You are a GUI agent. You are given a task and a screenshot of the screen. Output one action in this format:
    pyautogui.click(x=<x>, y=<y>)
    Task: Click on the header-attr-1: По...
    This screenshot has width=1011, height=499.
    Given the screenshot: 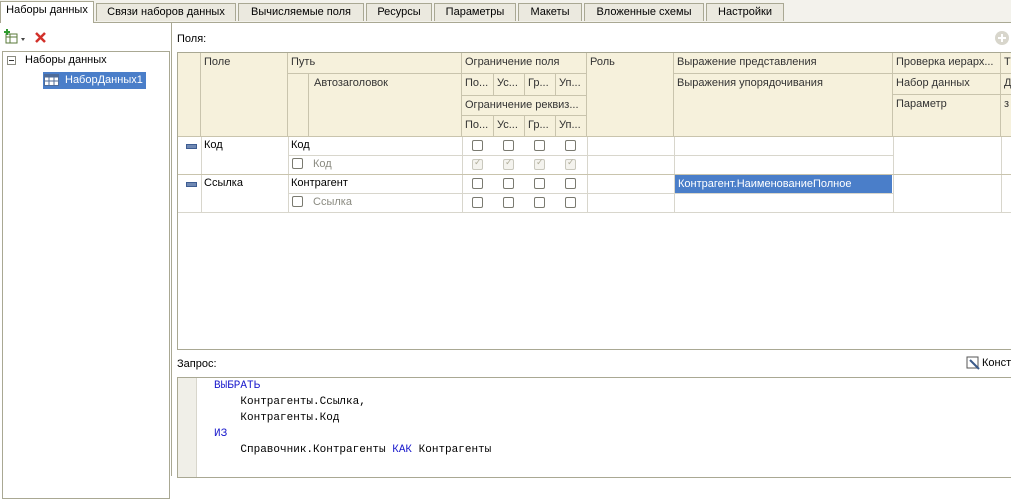 What is the action you would take?
    pyautogui.click(x=478, y=126)
    